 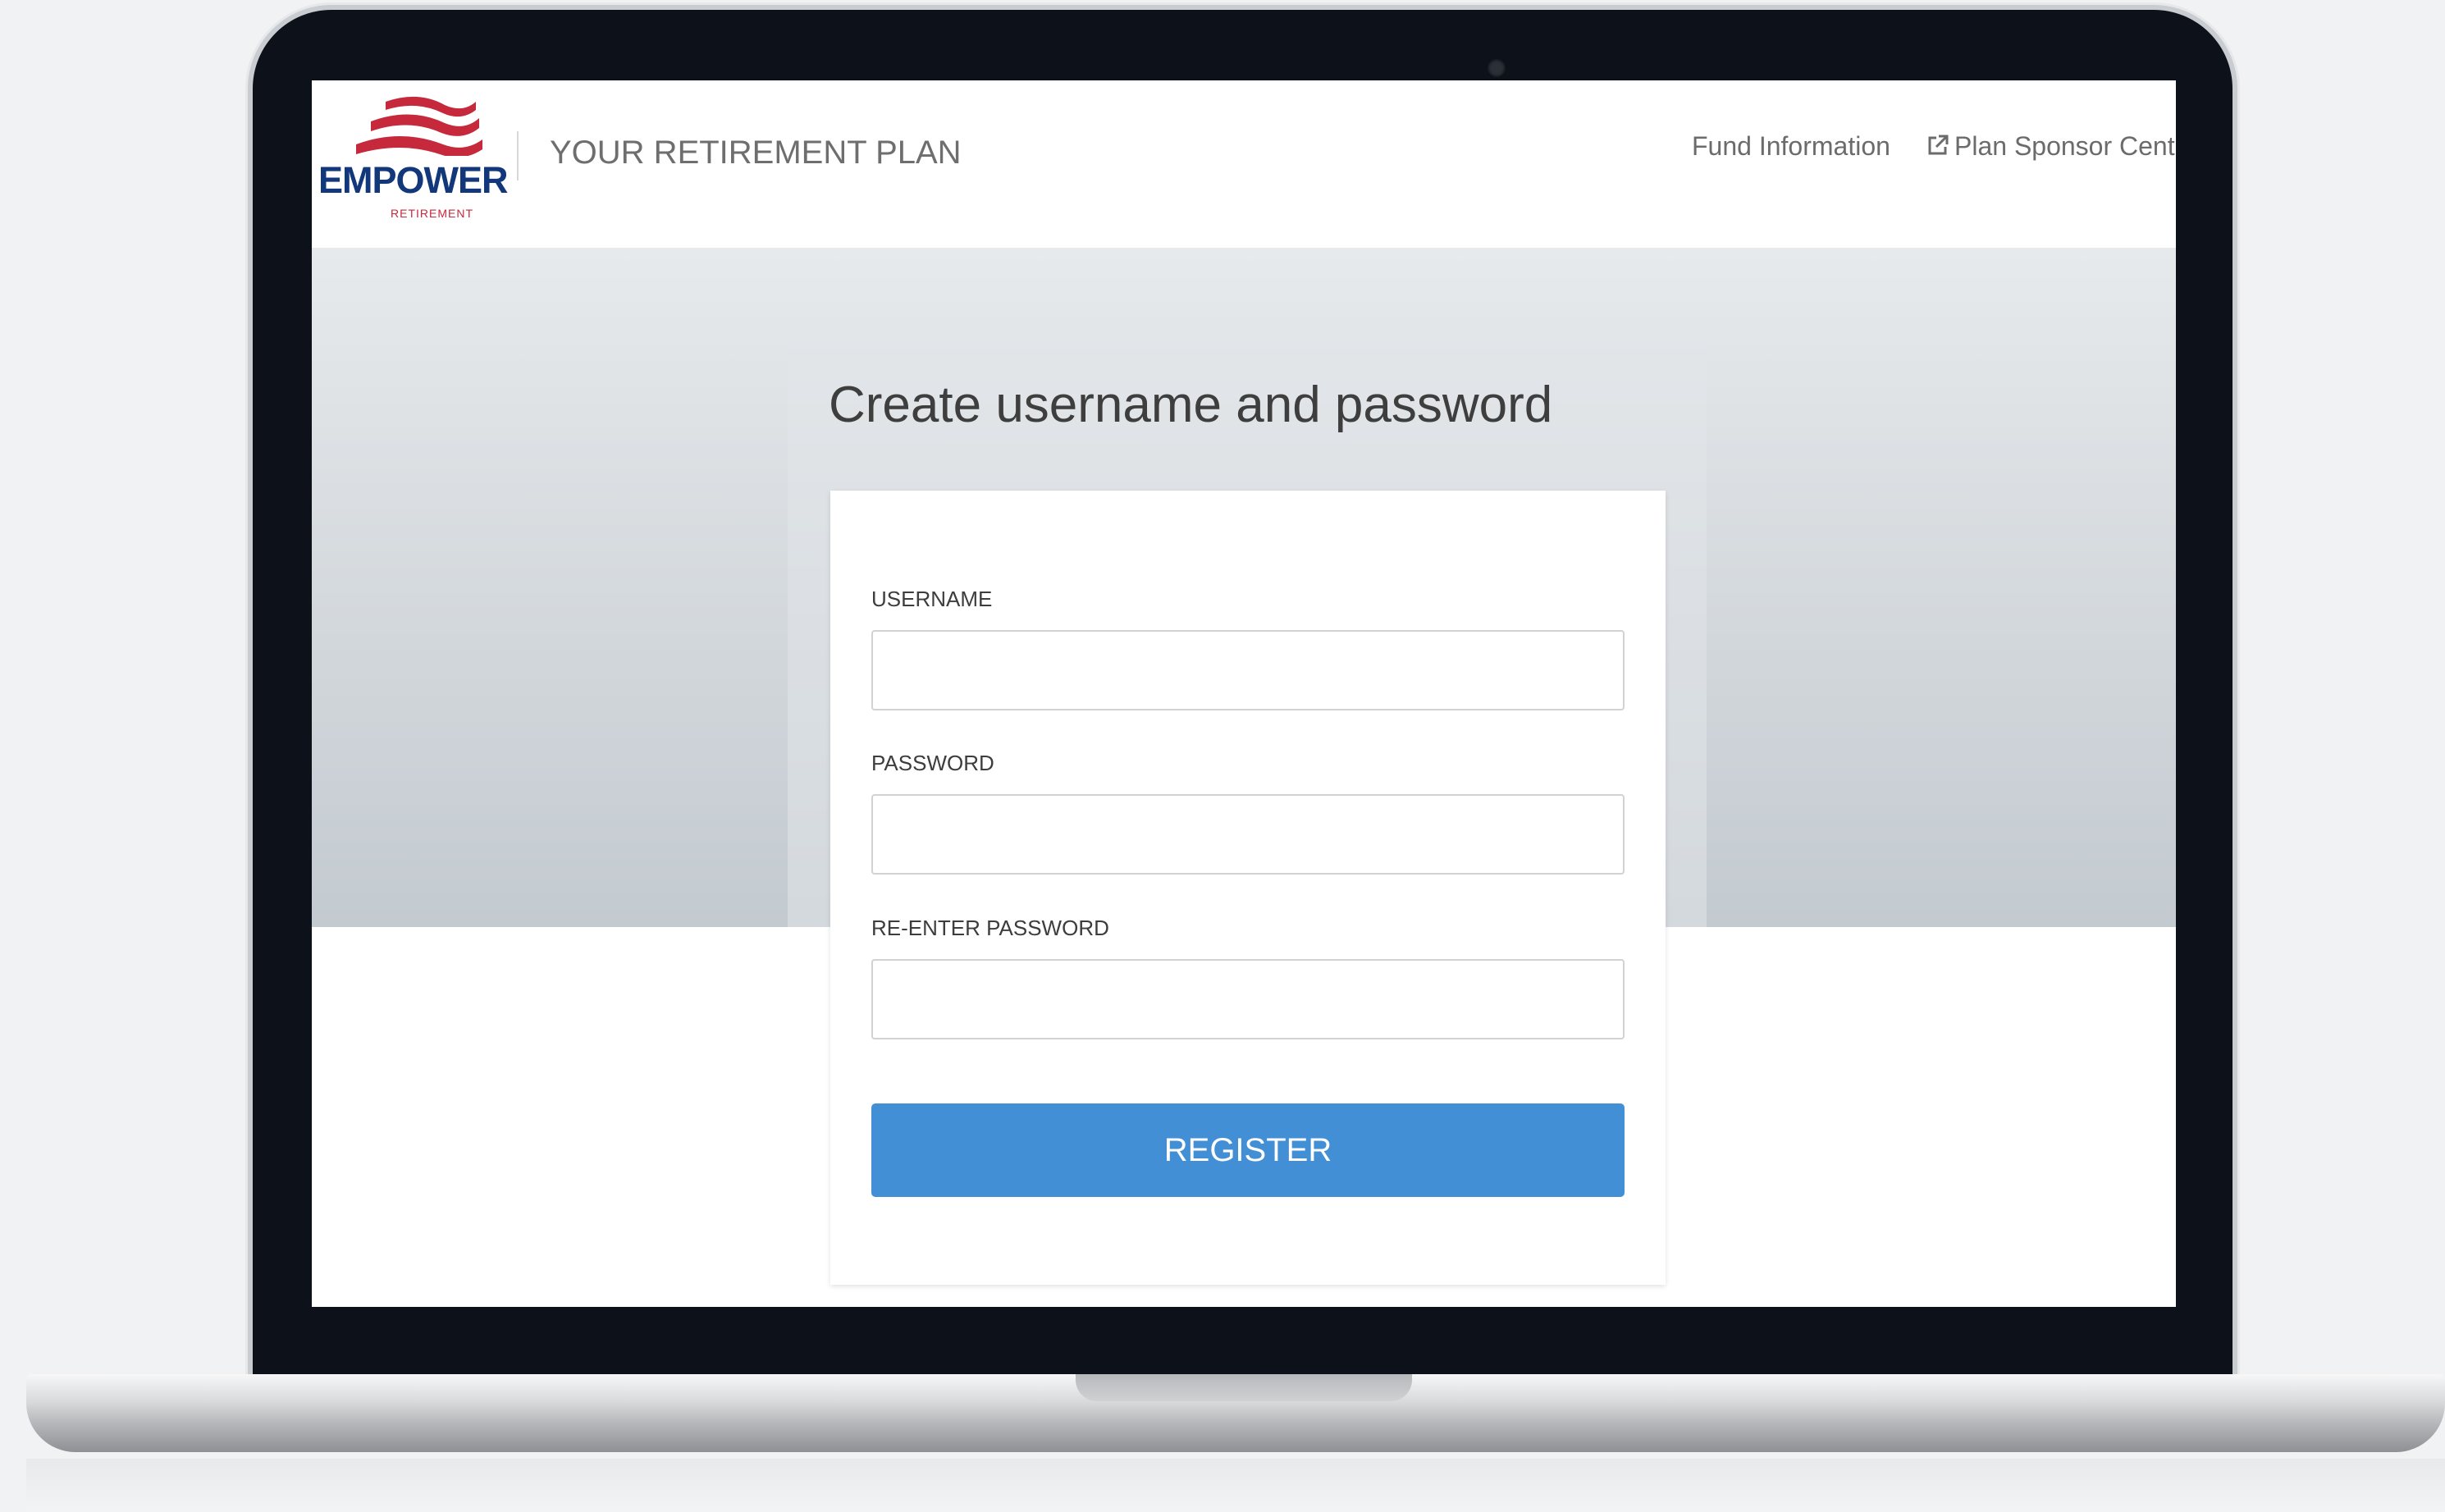 I want to click on register-button: REGISTER, so click(x=1248, y=1150).